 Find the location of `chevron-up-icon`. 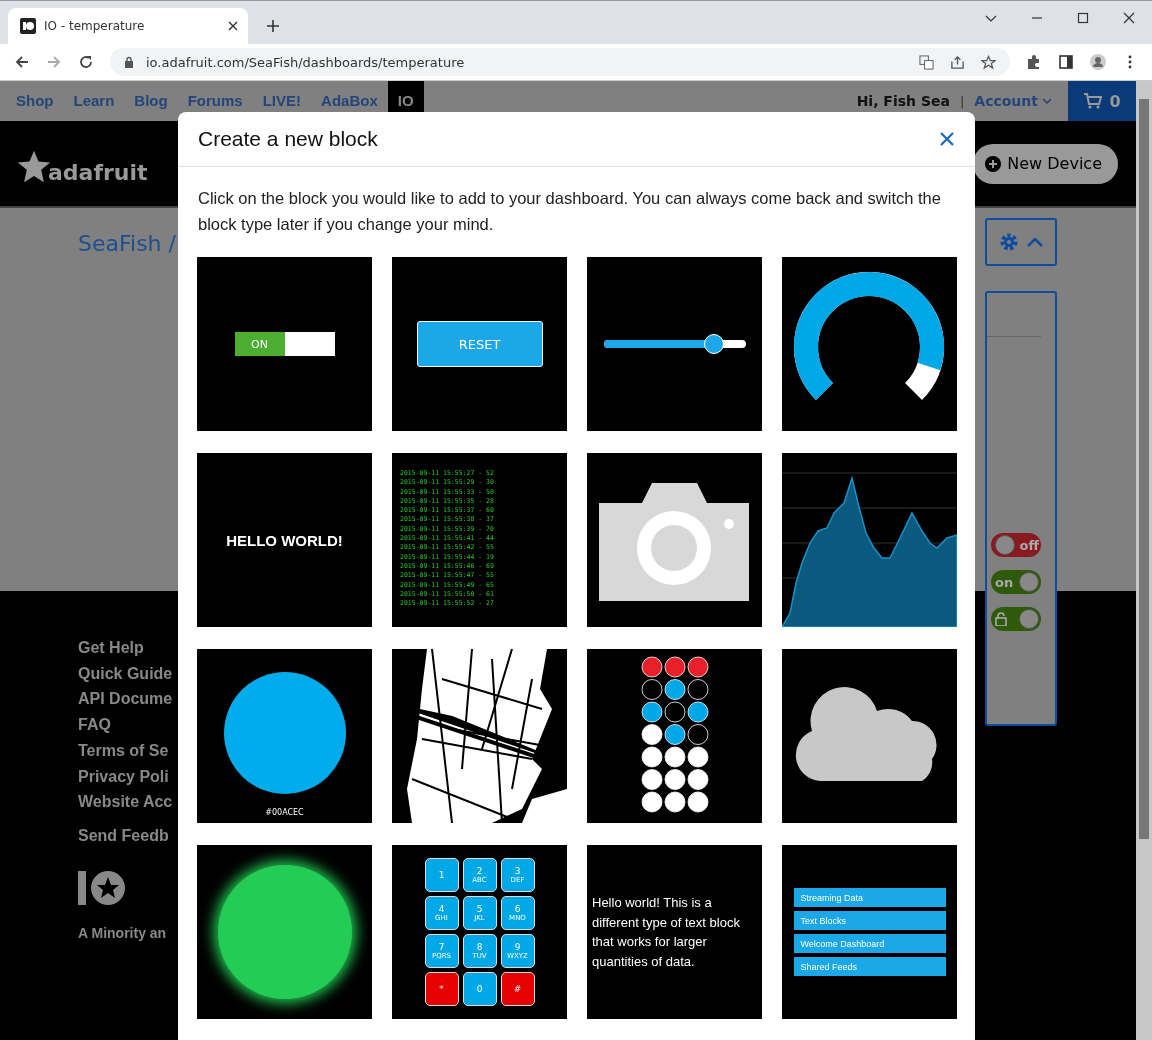

chevron-up-icon is located at coordinates (1035, 242).